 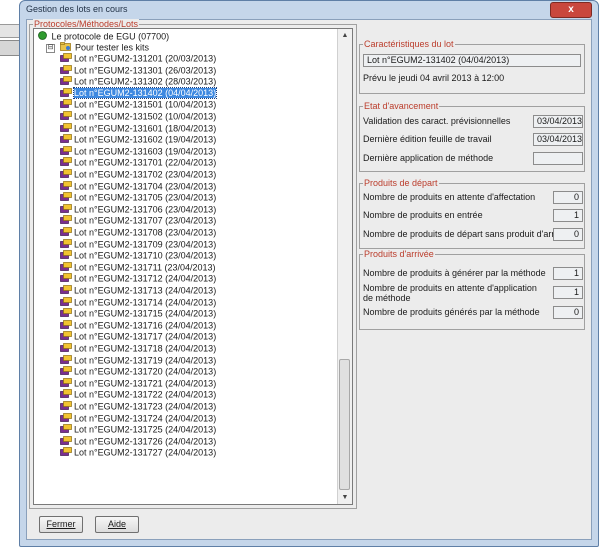 I want to click on lot-tree-item: Lot n°EGUM2-131720 (24/04/2013), so click(x=138, y=371).